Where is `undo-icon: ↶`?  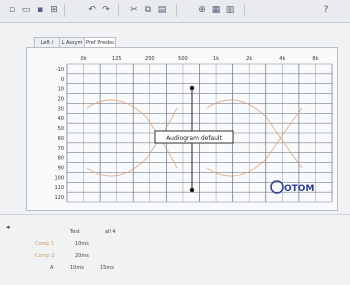 undo-icon: ↶ is located at coordinates (92, 10).